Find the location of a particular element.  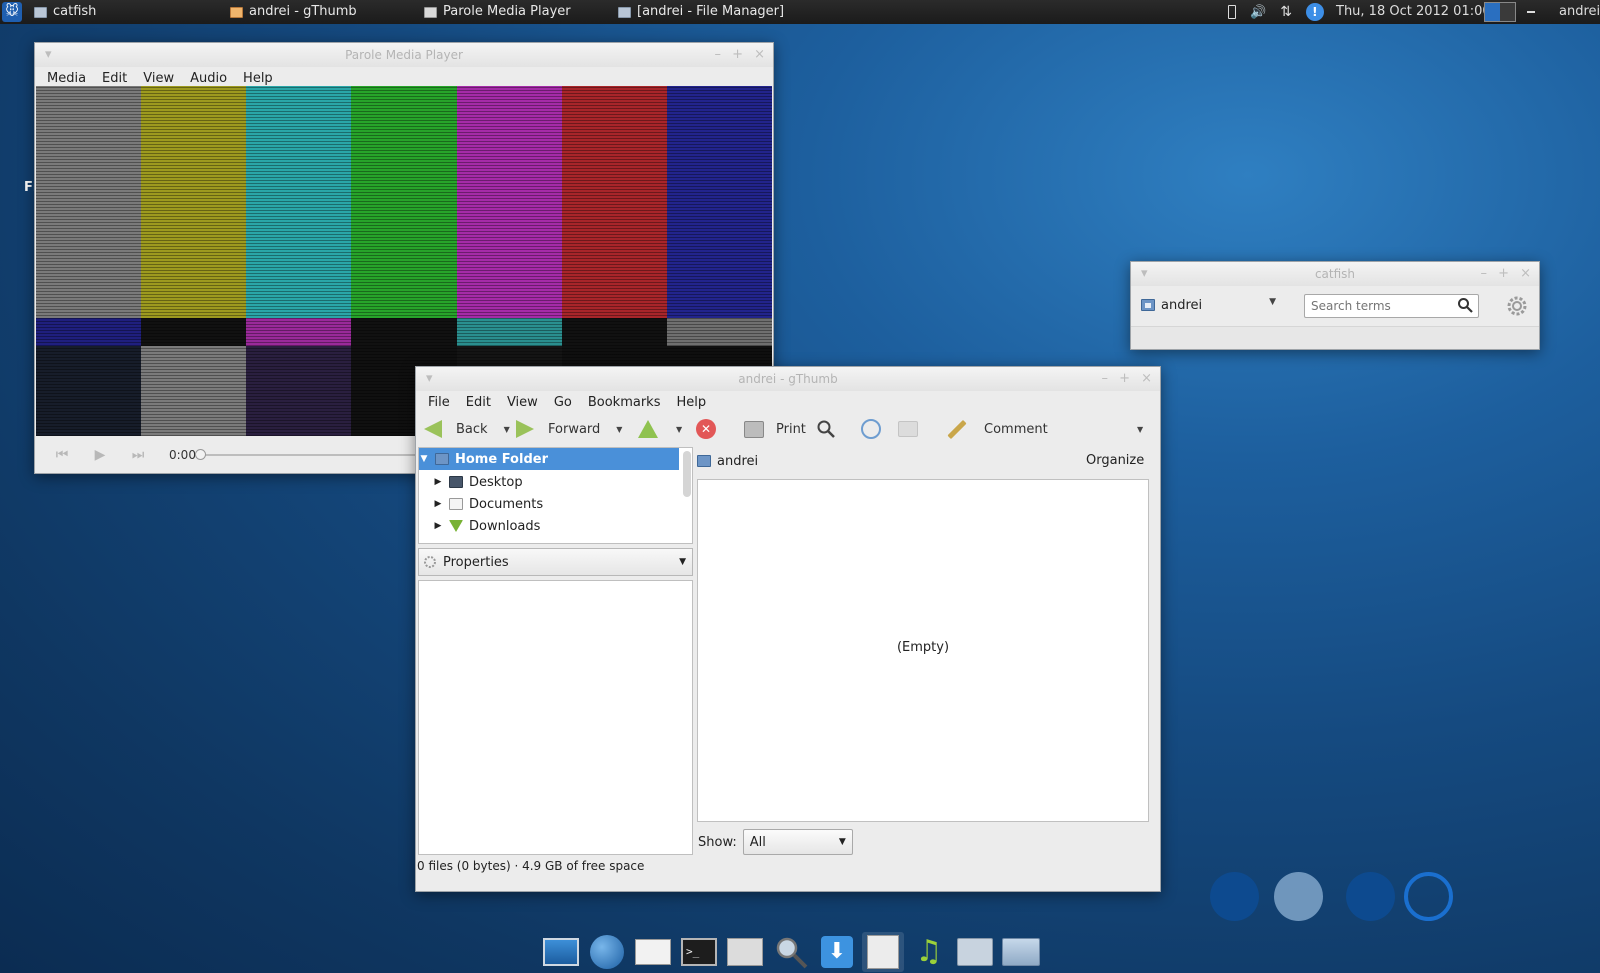

menu-go: Go is located at coordinates (563, 402).